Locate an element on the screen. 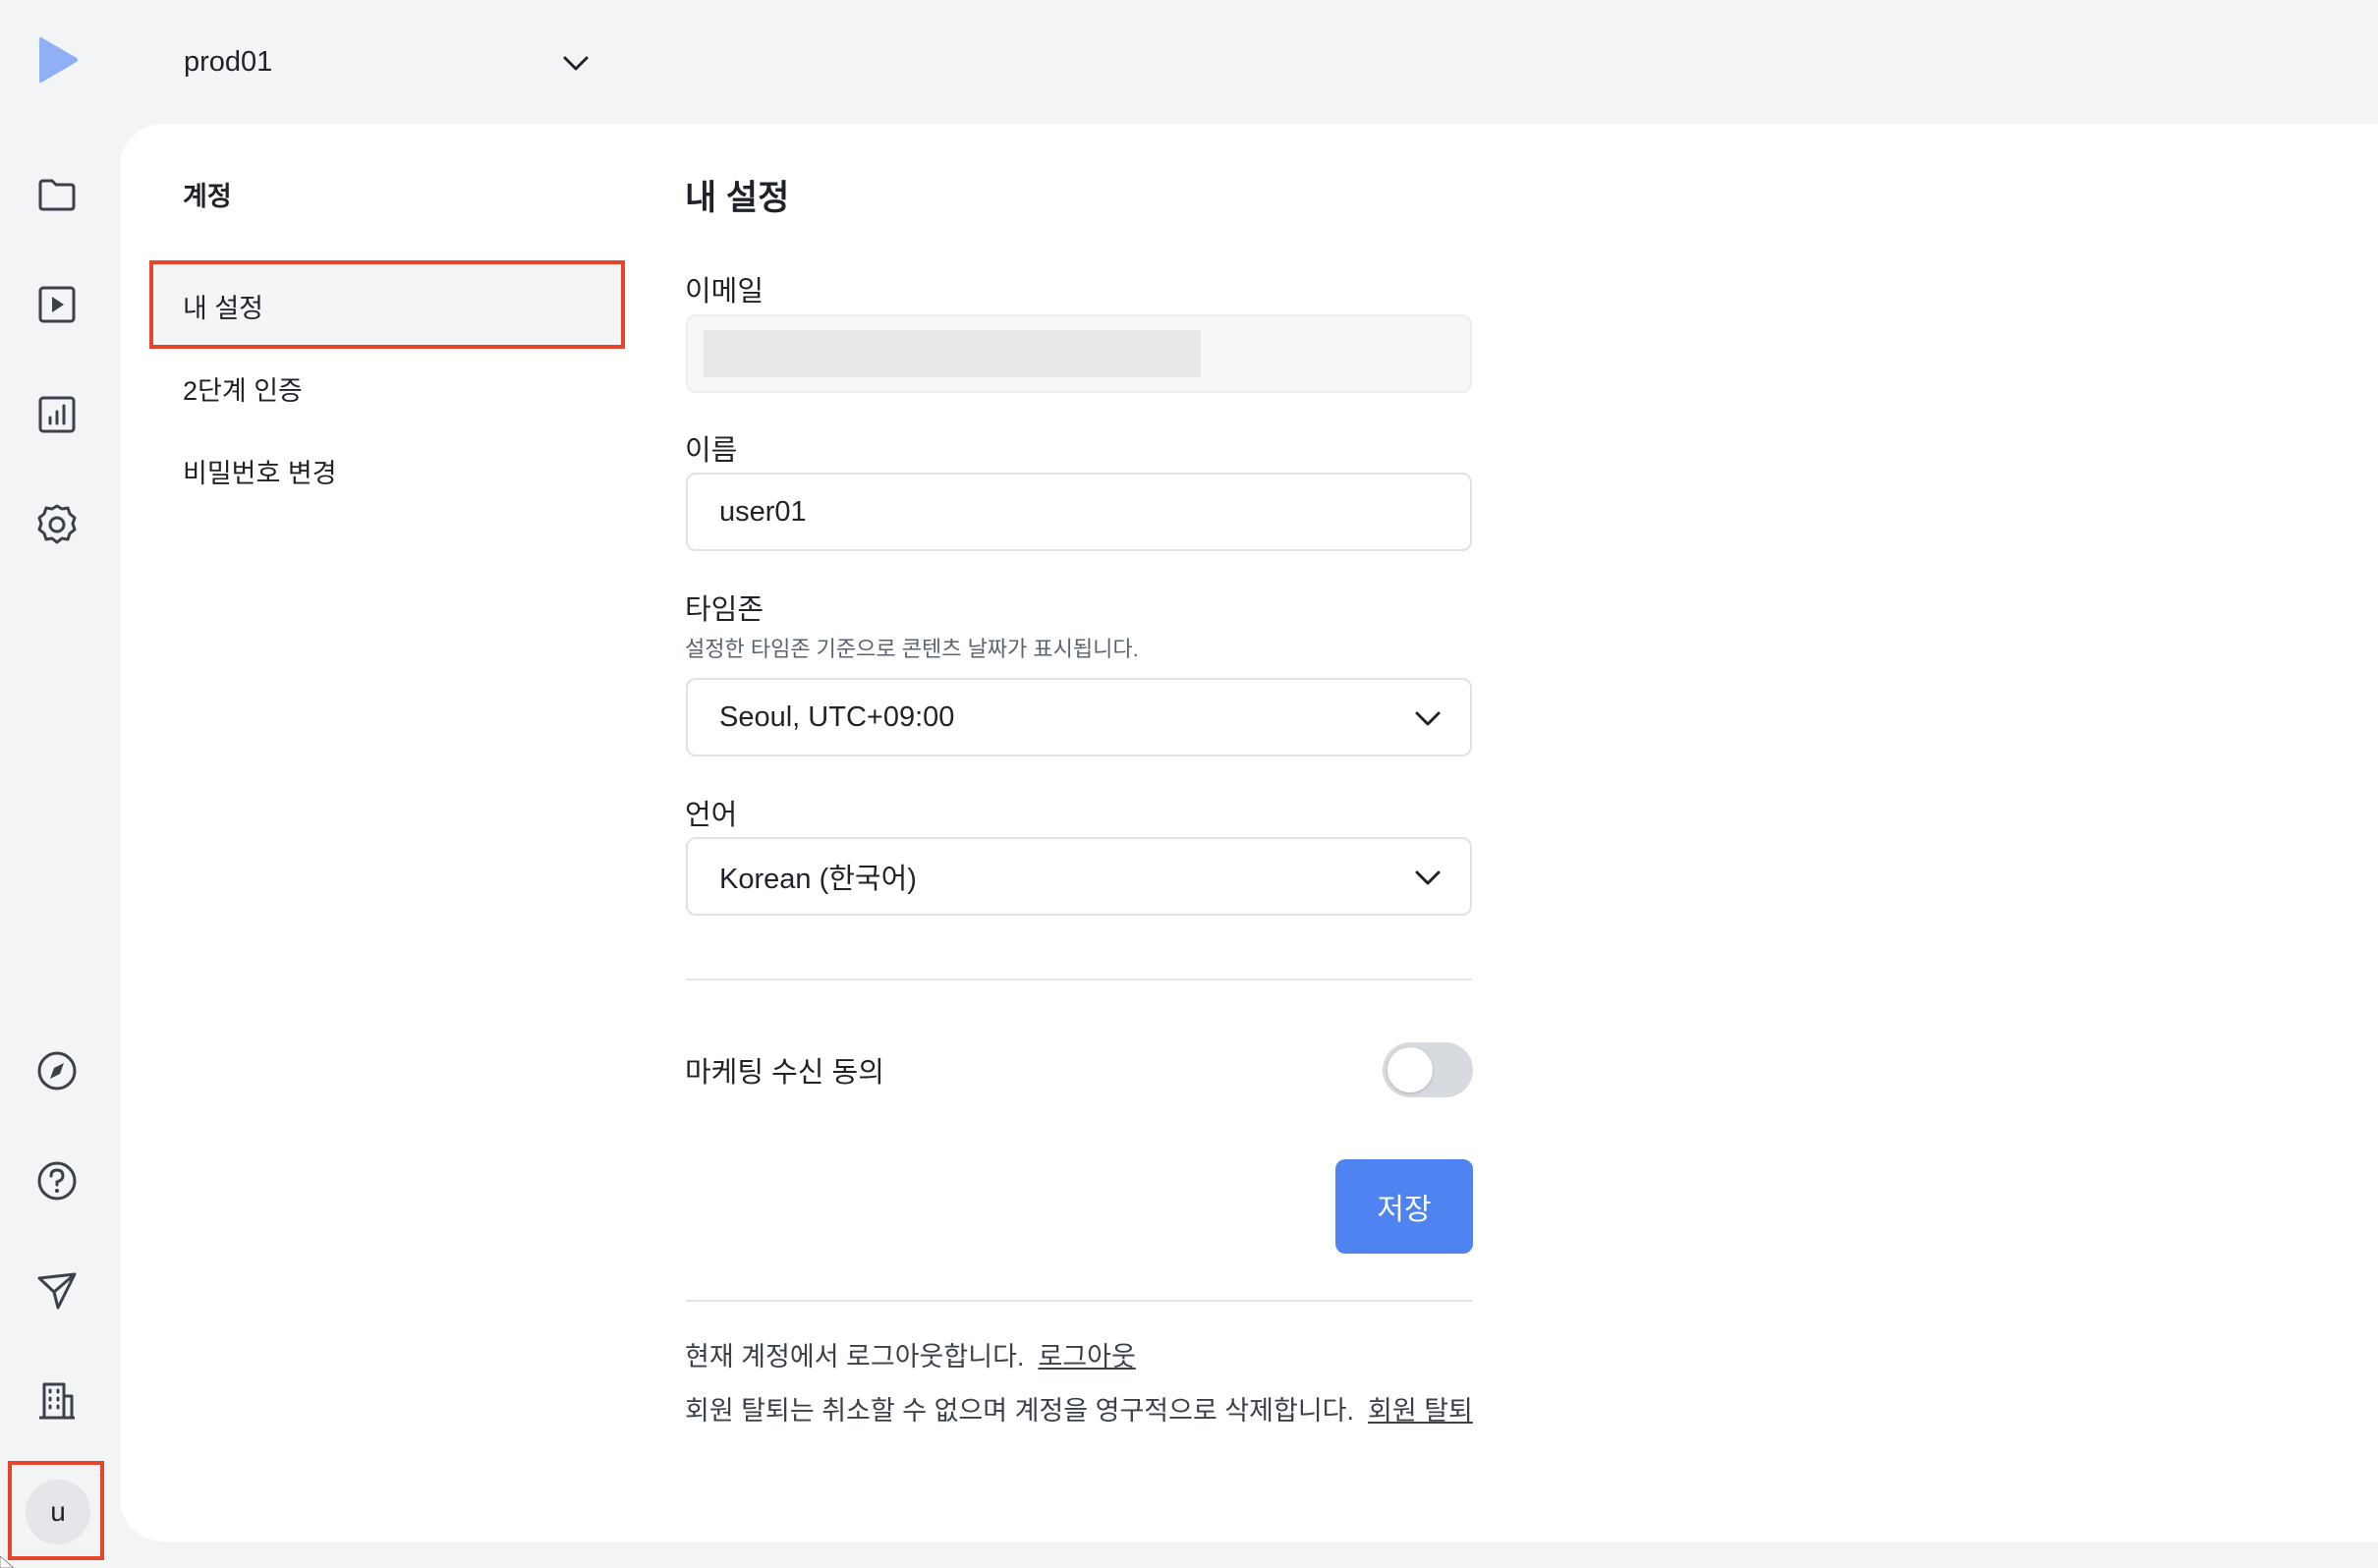  help-circle-icon is located at coordinates (57, 1180).